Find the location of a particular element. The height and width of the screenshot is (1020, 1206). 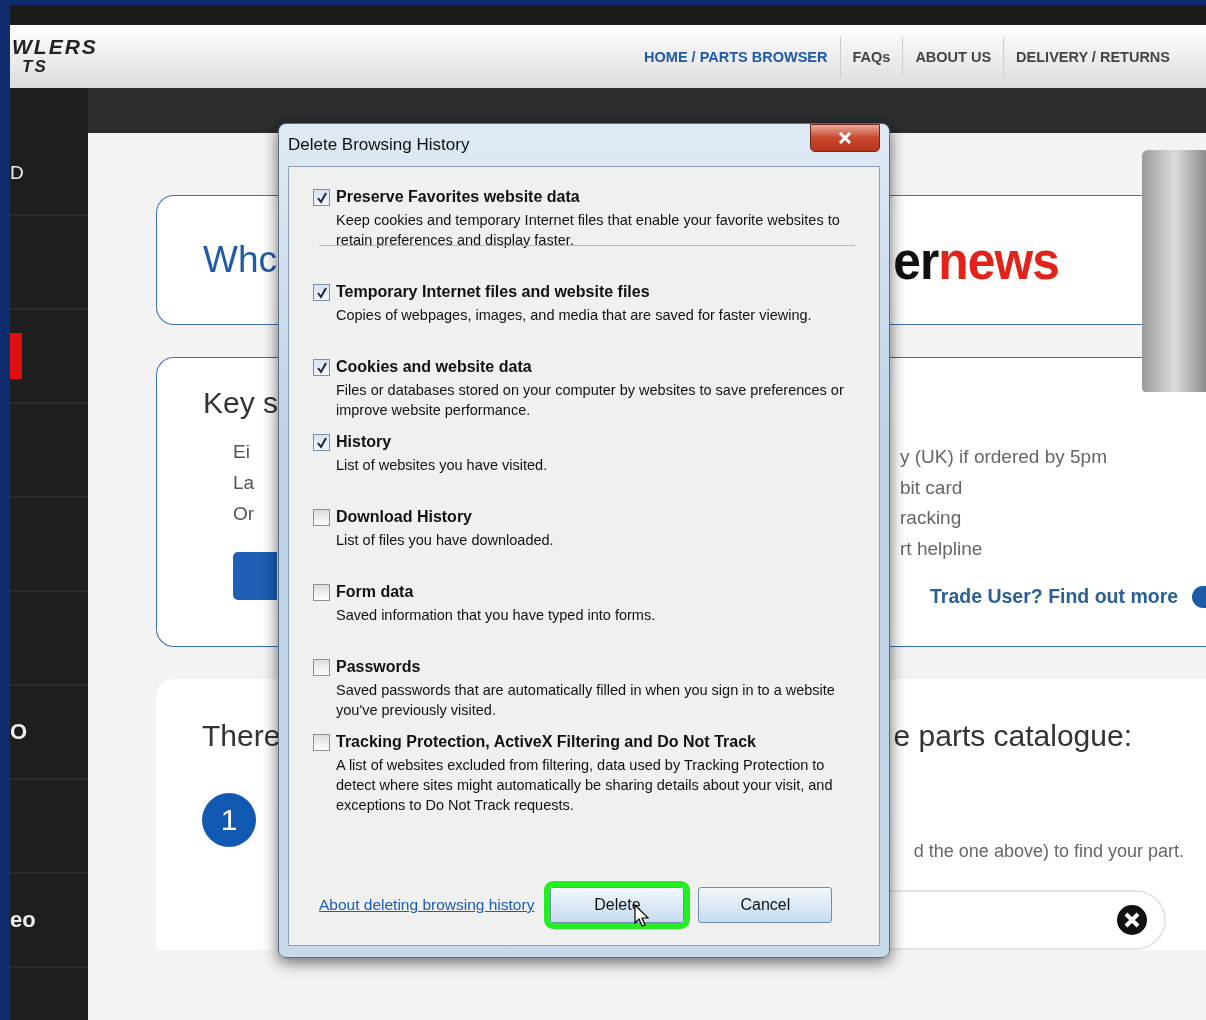

nav-link: FAQs is located at coordinates (871, 56).